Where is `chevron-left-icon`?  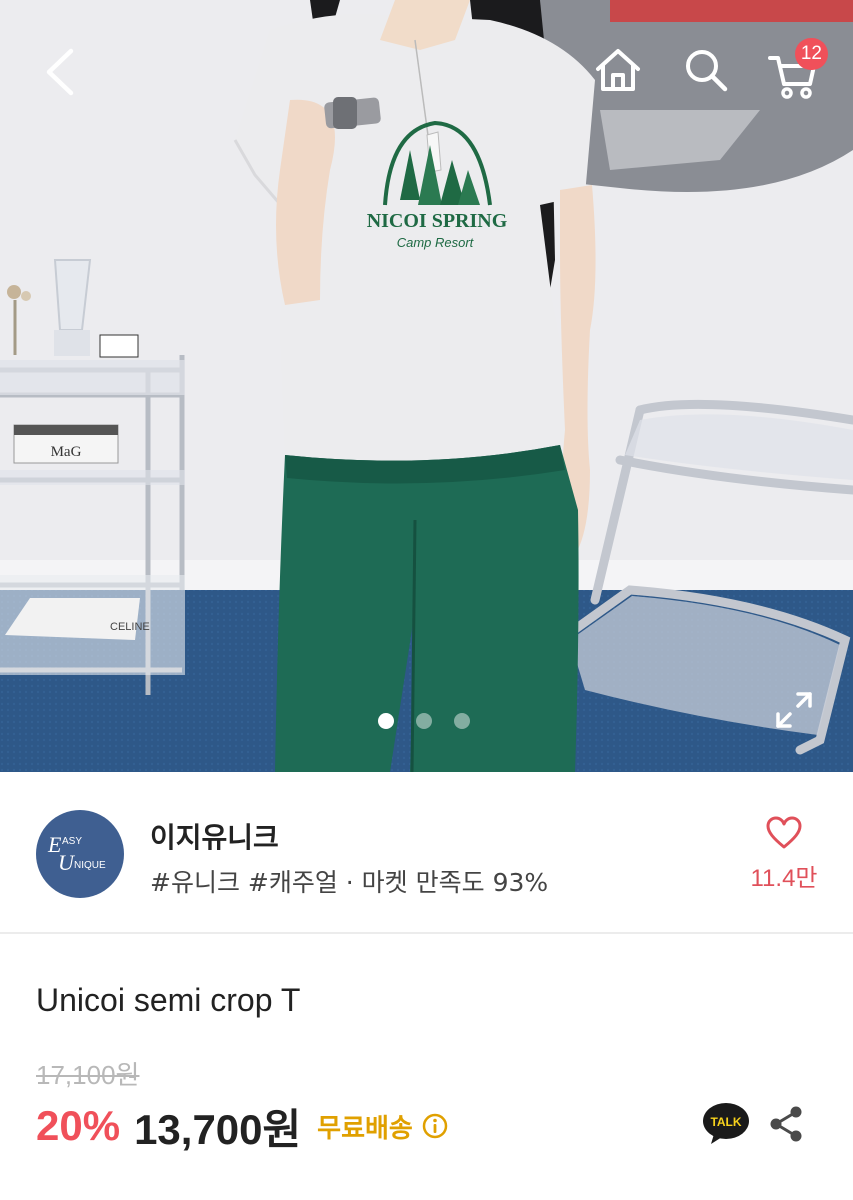
chevron-left-icon is located at coordinates (60, 72).